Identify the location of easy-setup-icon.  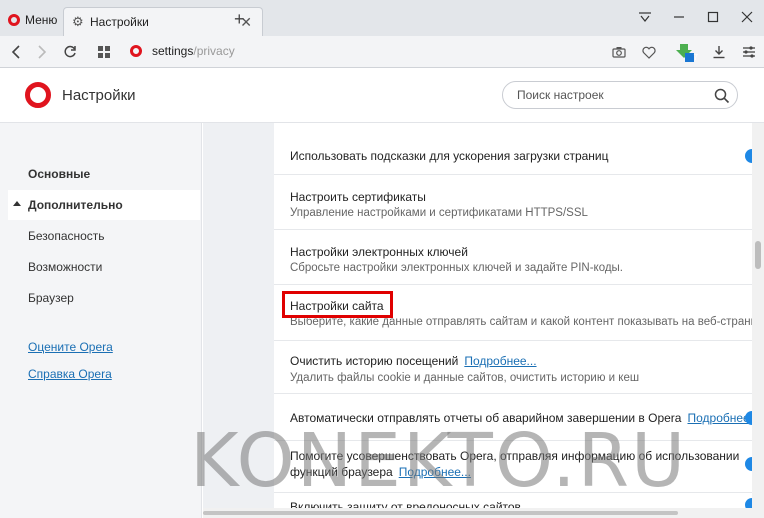
(749, 52).